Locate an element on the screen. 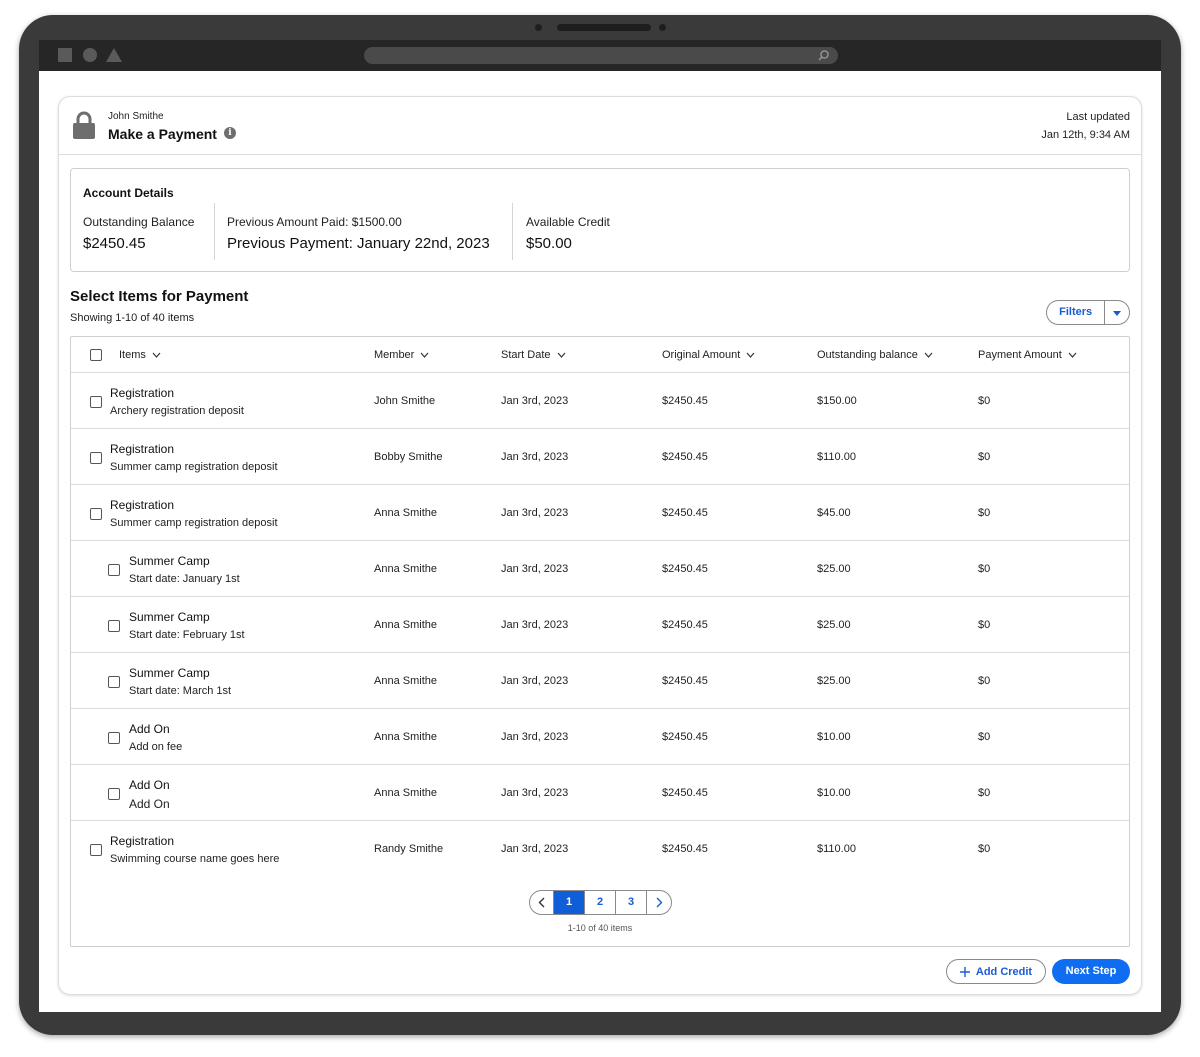 The image size is (1200, 1057). url-bar is located at coordinates (601, 55).